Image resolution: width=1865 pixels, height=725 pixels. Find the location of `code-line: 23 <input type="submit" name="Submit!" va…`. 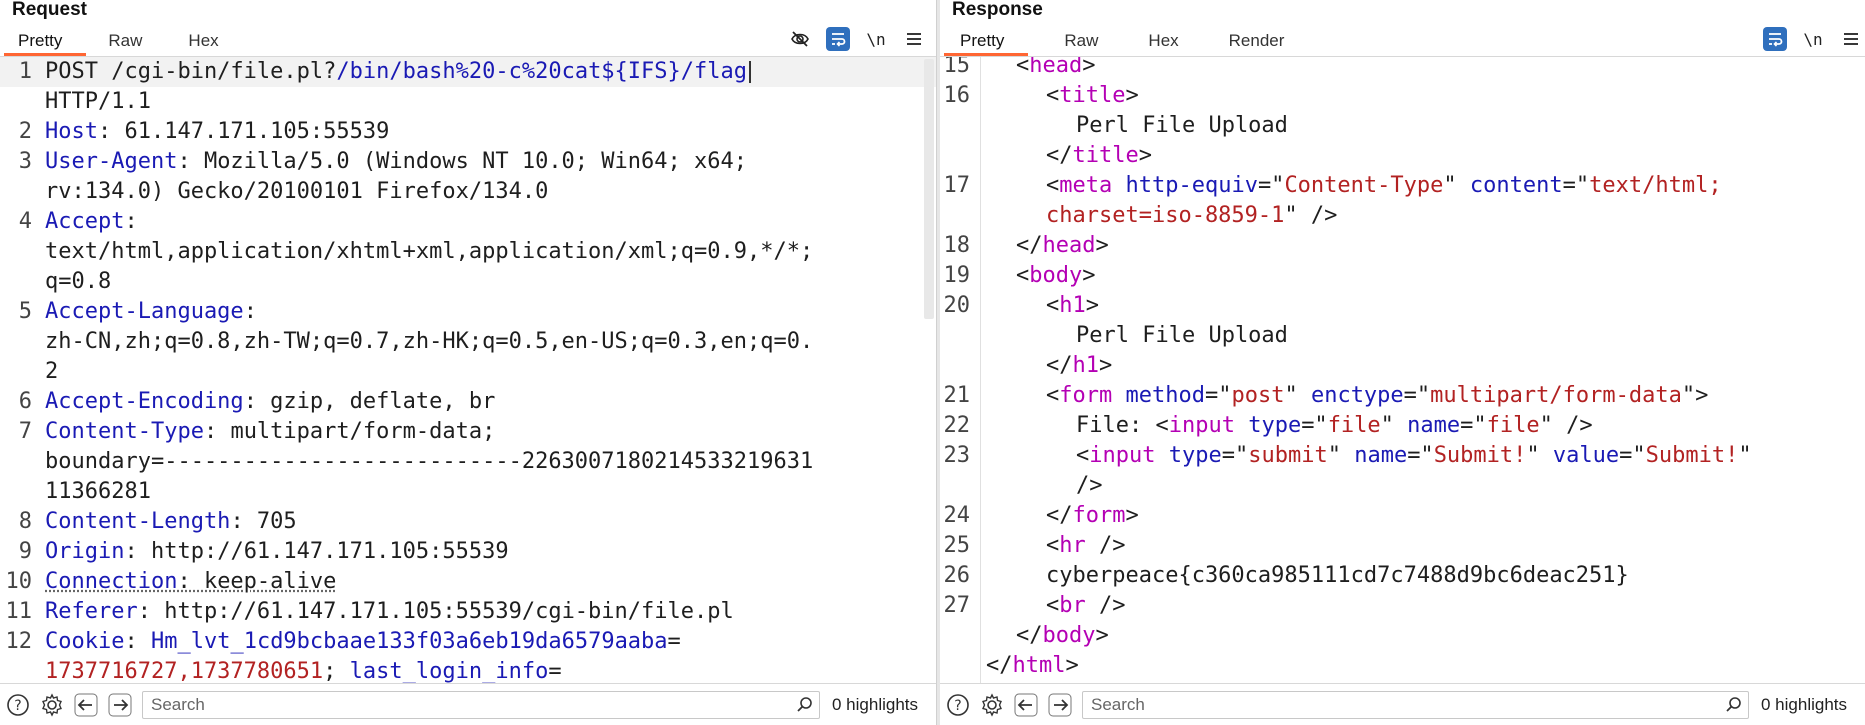

code-line: 23 <input type="submit" name="Submit!" va… is located at coordinates (1402, 456).